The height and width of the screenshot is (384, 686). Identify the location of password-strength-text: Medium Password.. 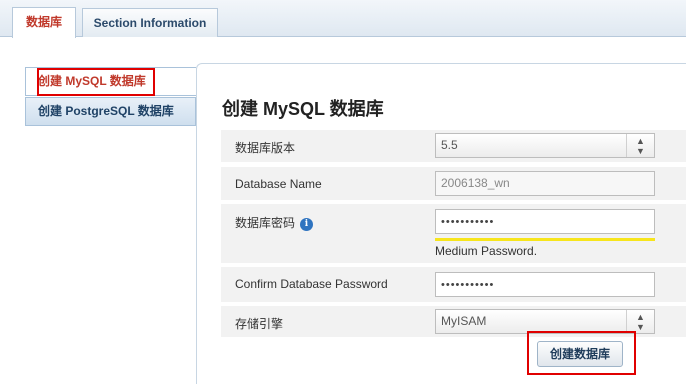
(486, 251).